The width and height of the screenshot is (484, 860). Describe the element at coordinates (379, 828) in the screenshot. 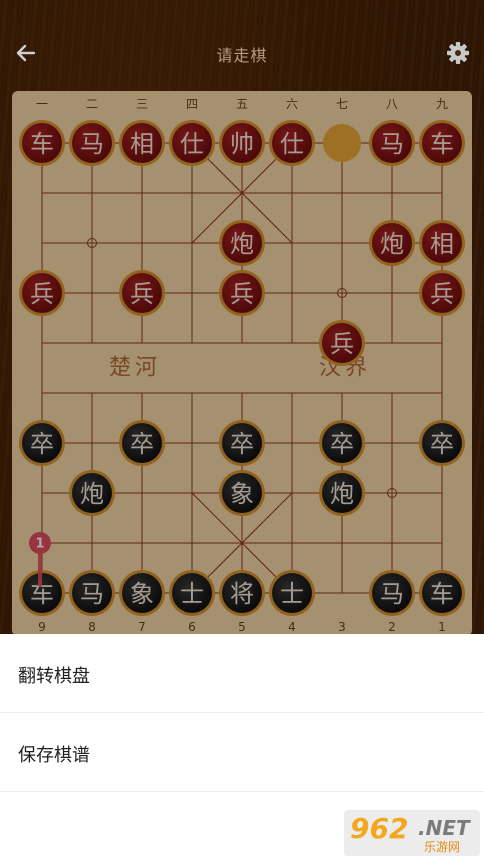

I see `watermark-logo-number: 962` at that location.